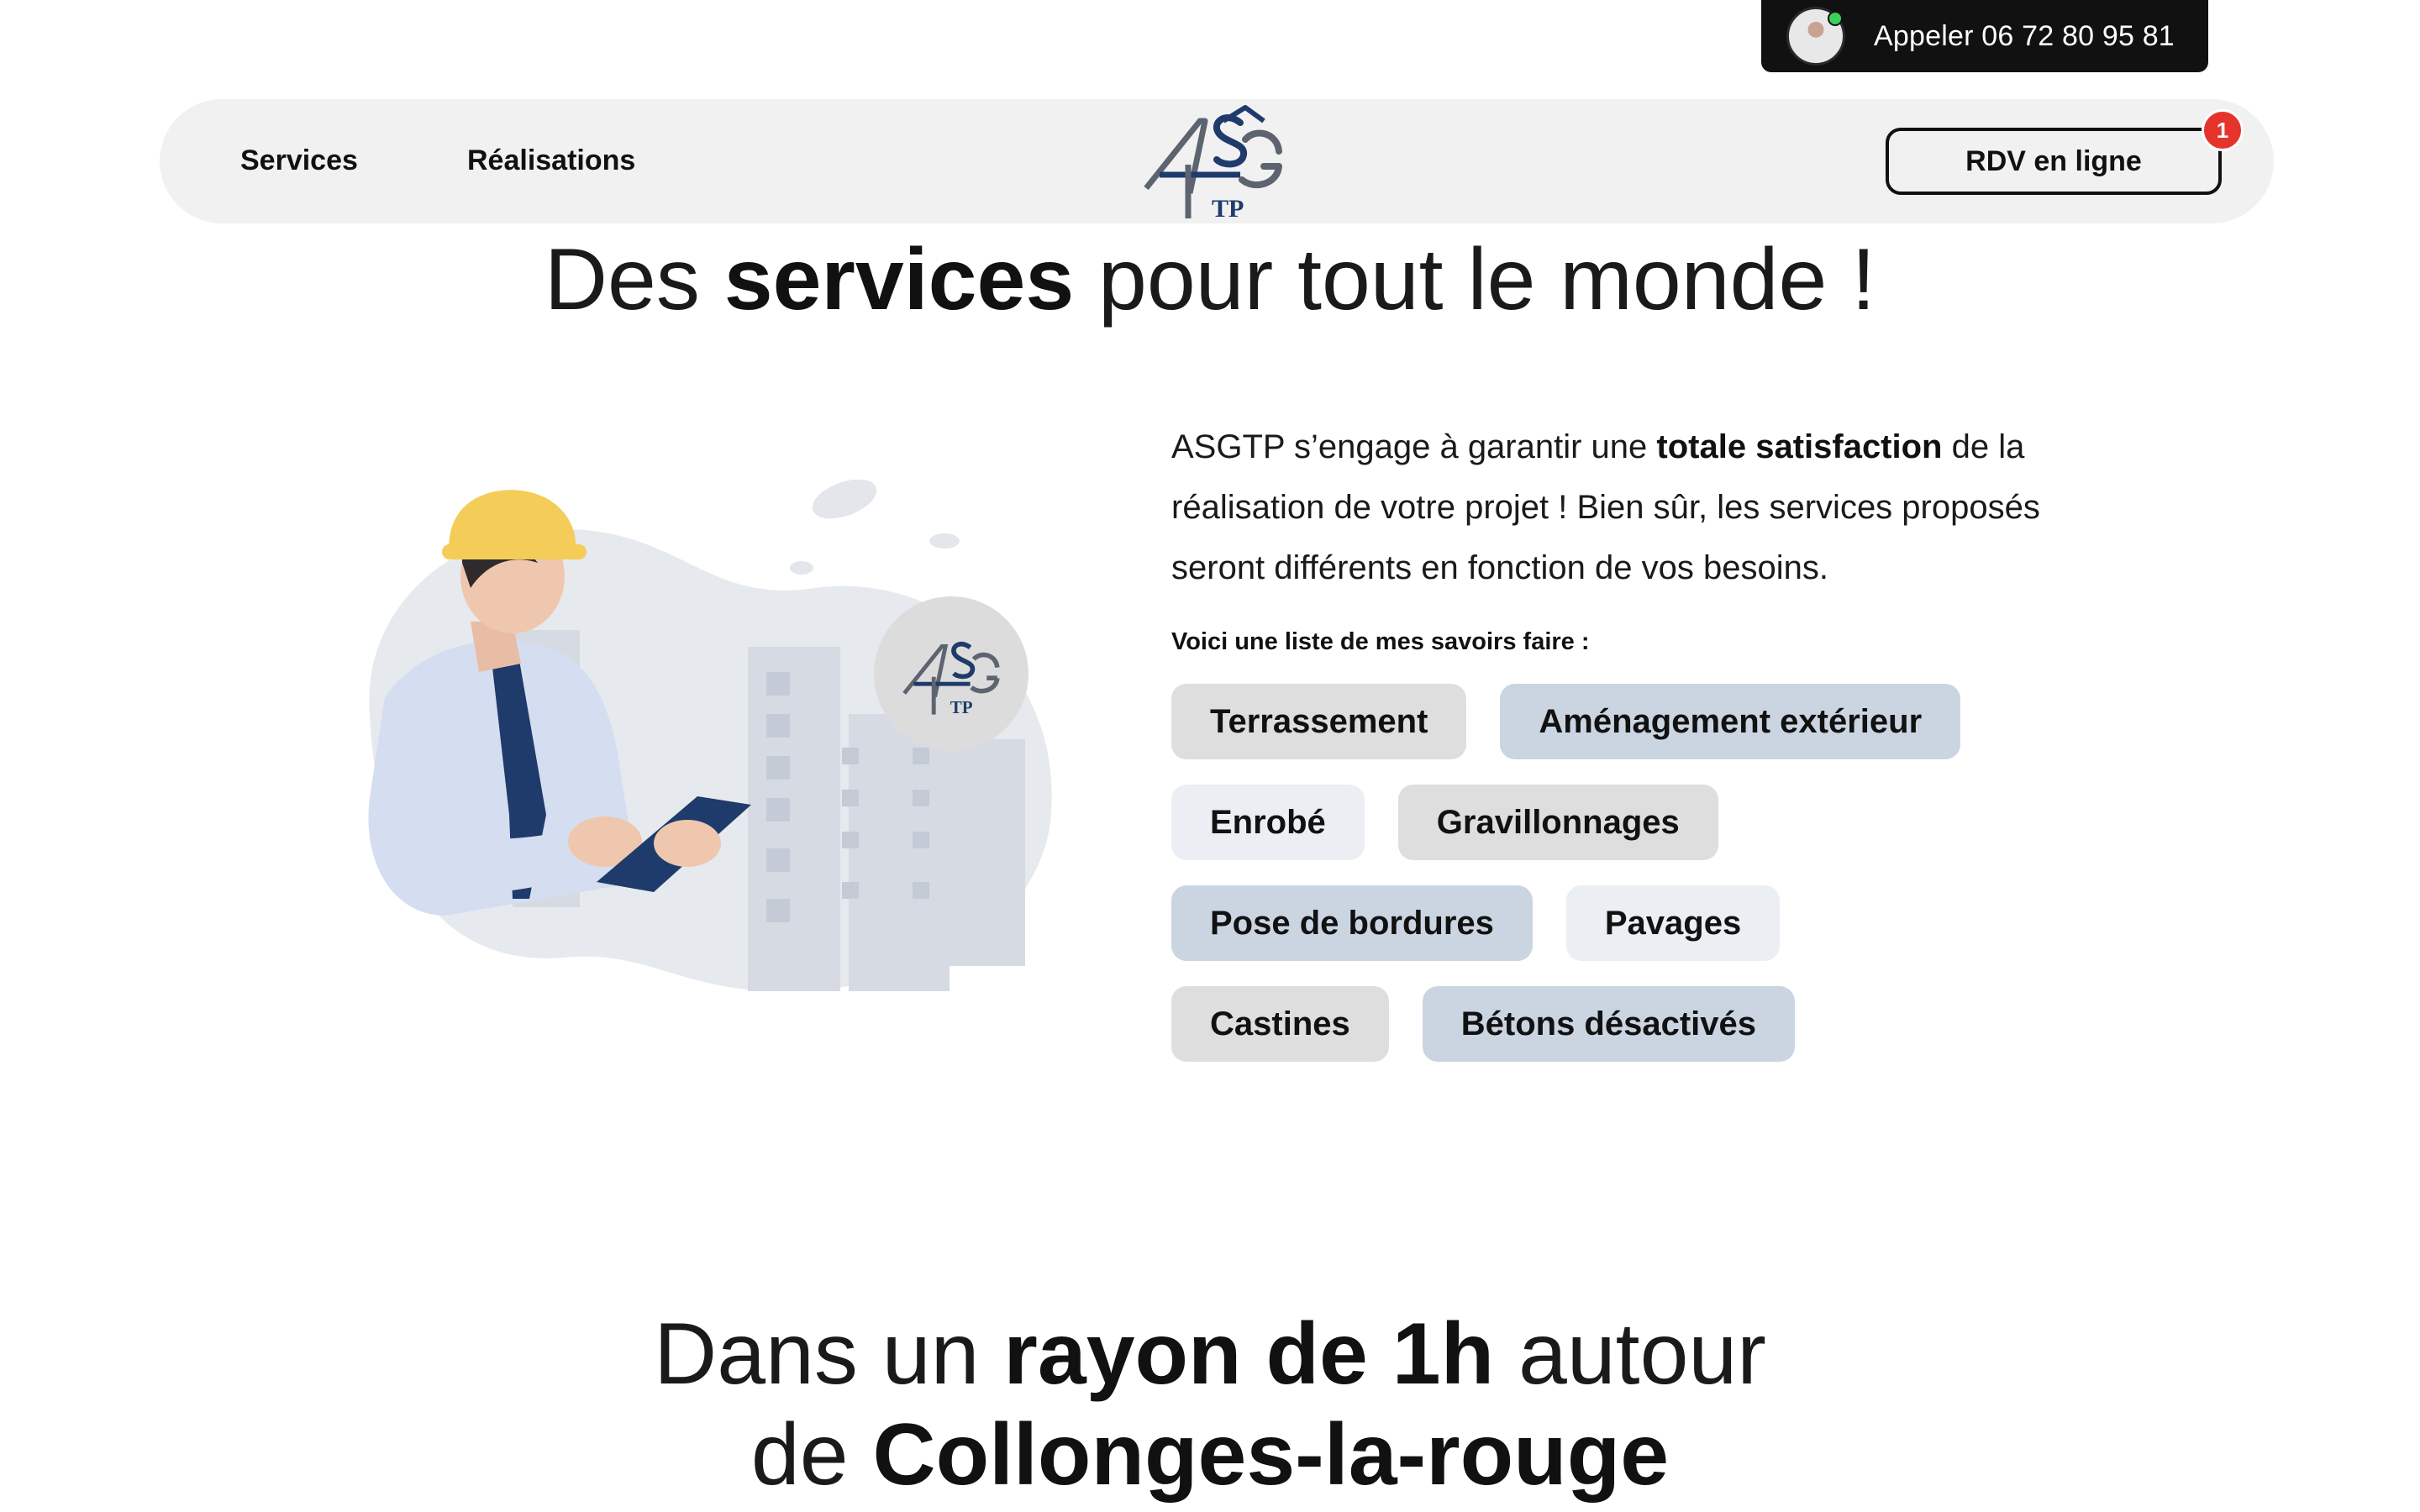 The image size is (2420, 1512). Describe the element at coordinates (2223, 130) in the screenshot. I see `notification-badge: 1` at that location.